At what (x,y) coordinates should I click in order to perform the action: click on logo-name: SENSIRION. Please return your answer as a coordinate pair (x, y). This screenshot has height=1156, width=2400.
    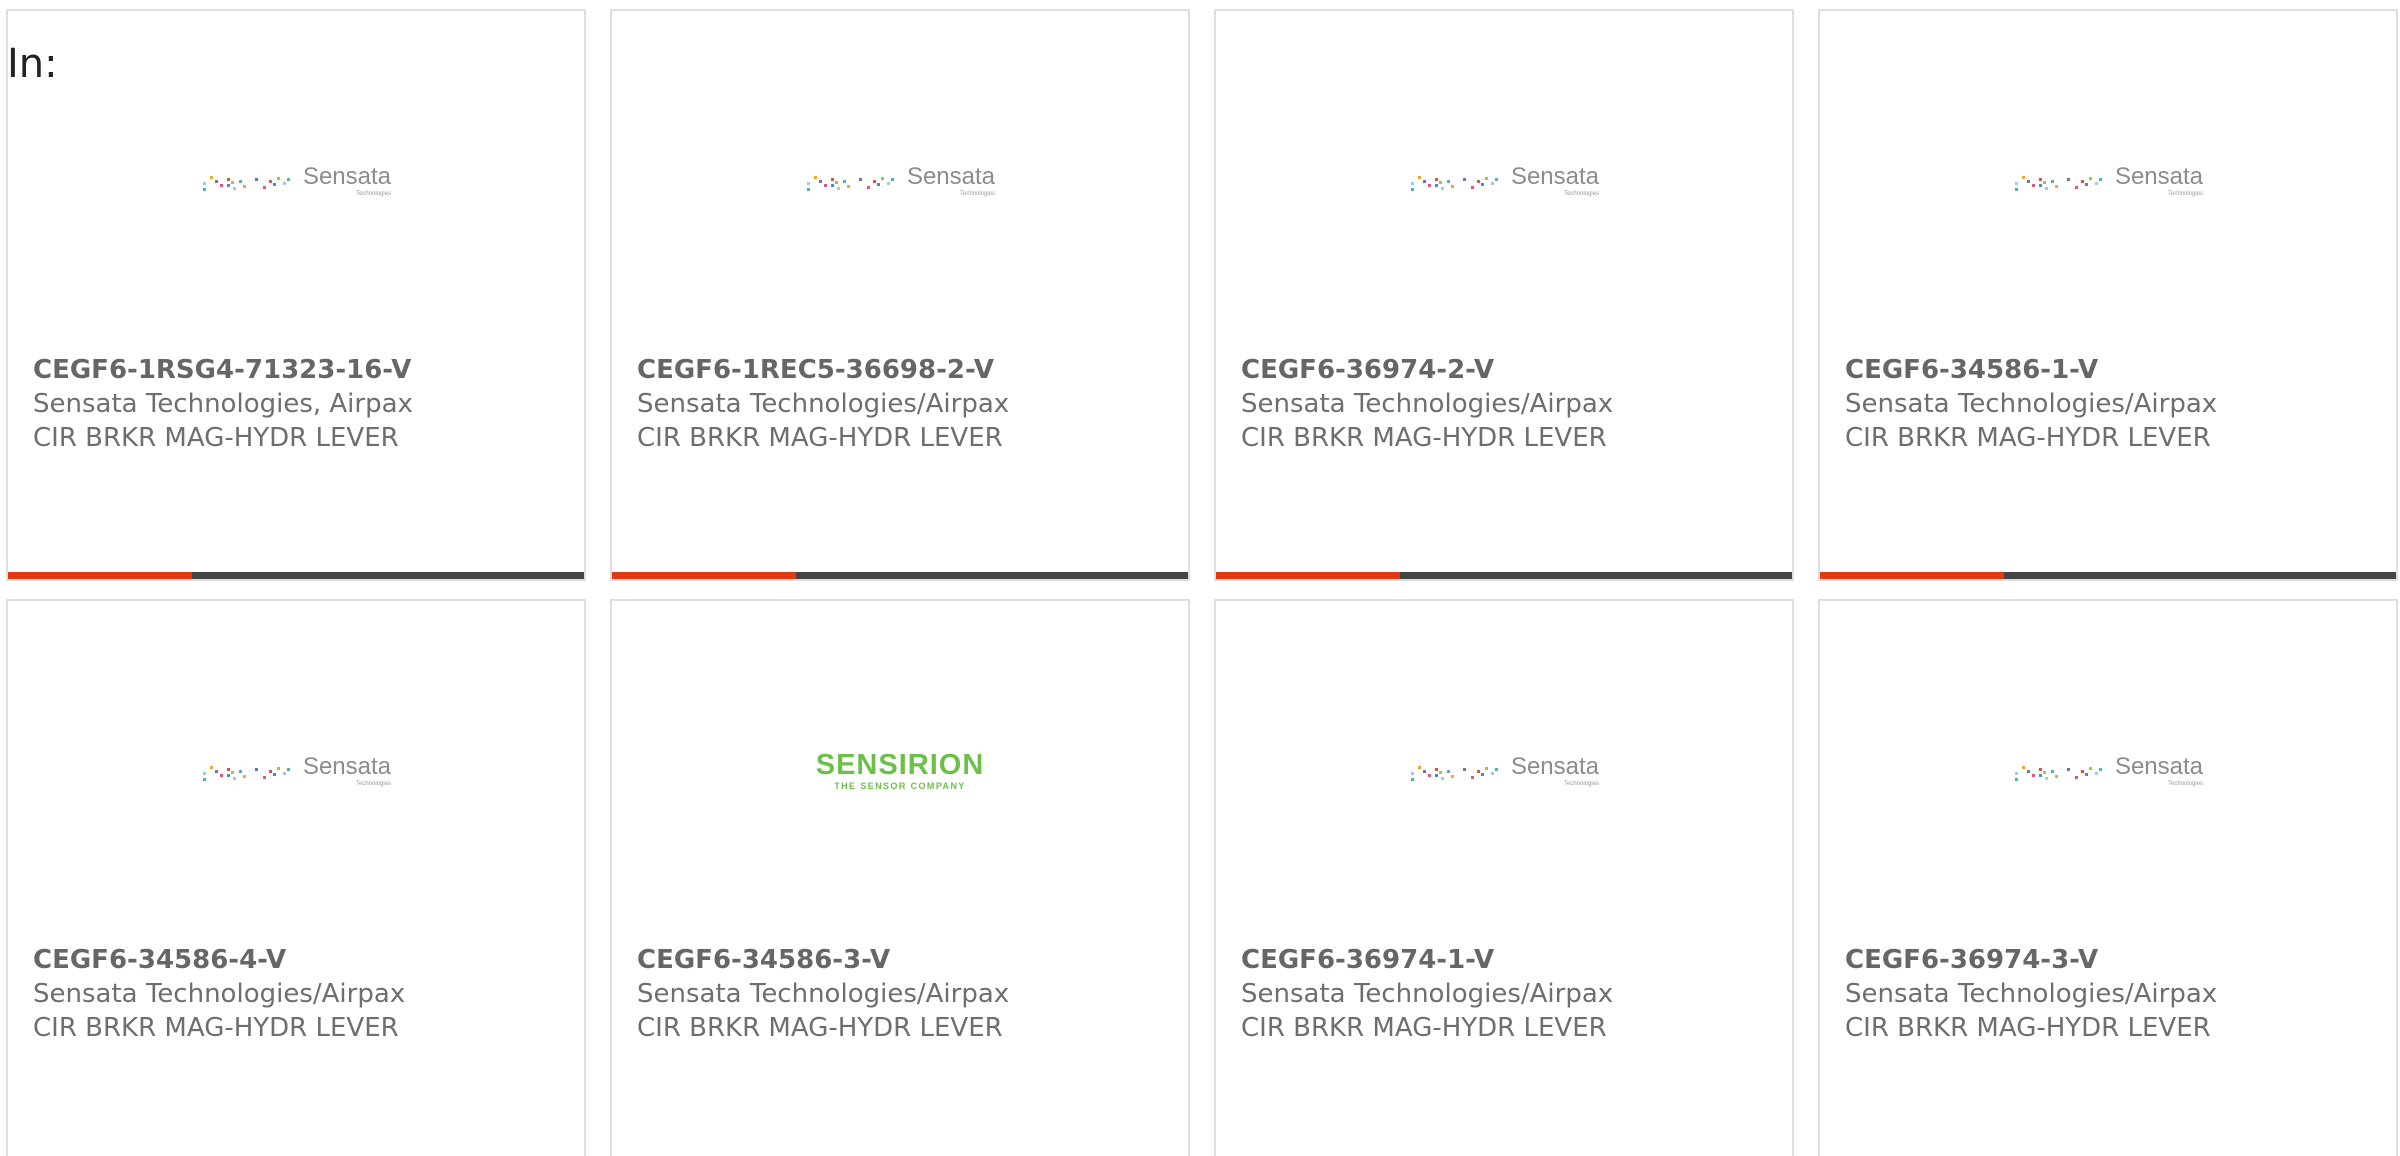
    Looking at the image, I should click on (900, 765).